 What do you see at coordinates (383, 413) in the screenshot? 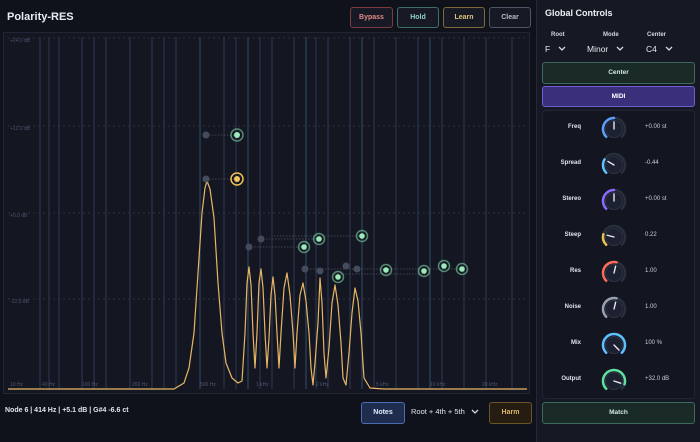
I see `notes-button: Notes` at bounding box center [383, 413].